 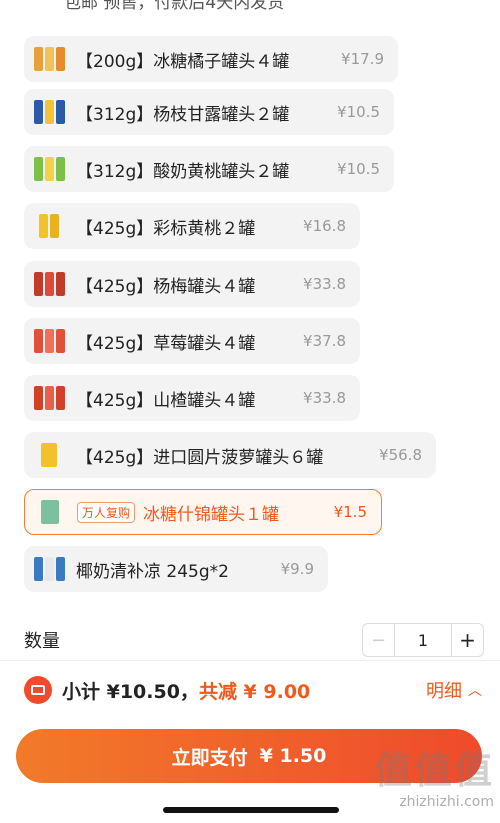 I want to click on option-name: 【312g】酸奶黄桃罐头２罐, so click(x=183, y=171).